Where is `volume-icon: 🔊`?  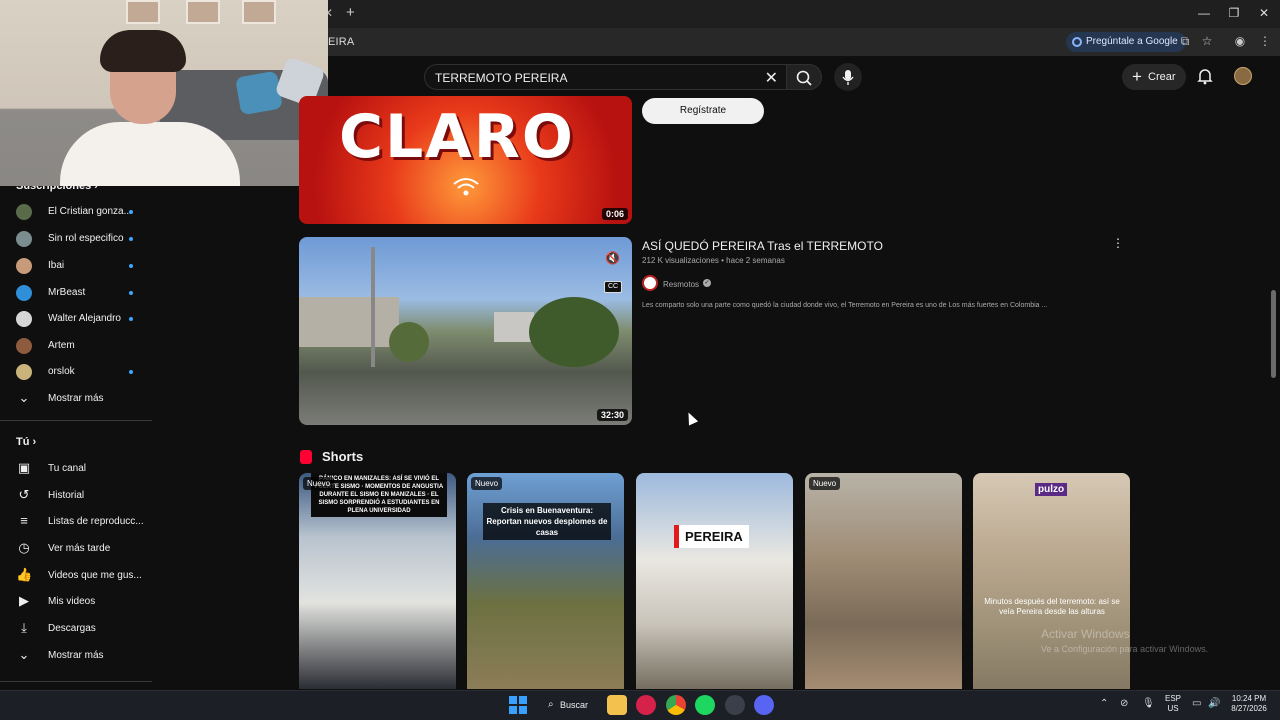 volume-icon: 🔊 is located at coordinates (1214, 703).